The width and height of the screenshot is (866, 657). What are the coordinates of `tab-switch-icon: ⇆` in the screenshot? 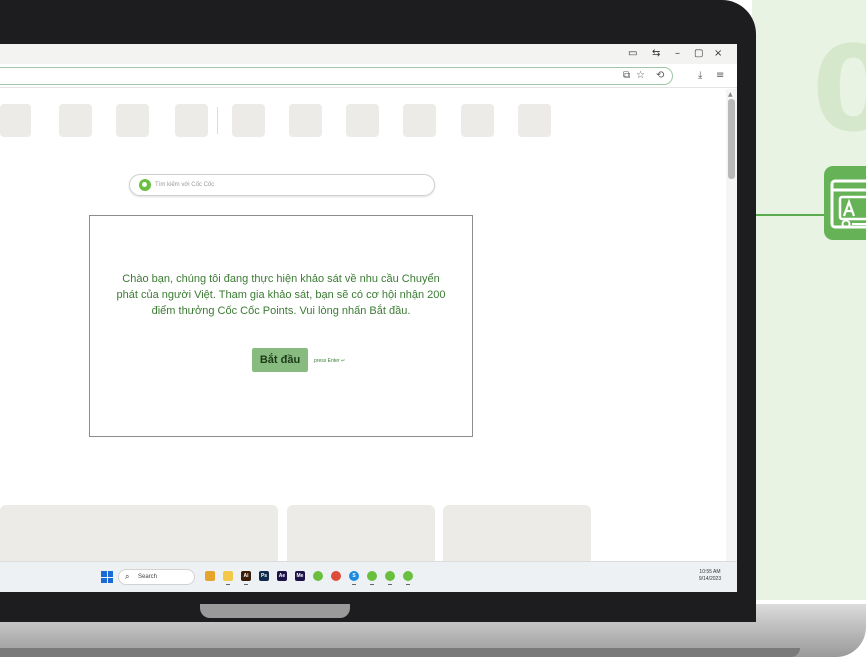 It's located at (656, 54).